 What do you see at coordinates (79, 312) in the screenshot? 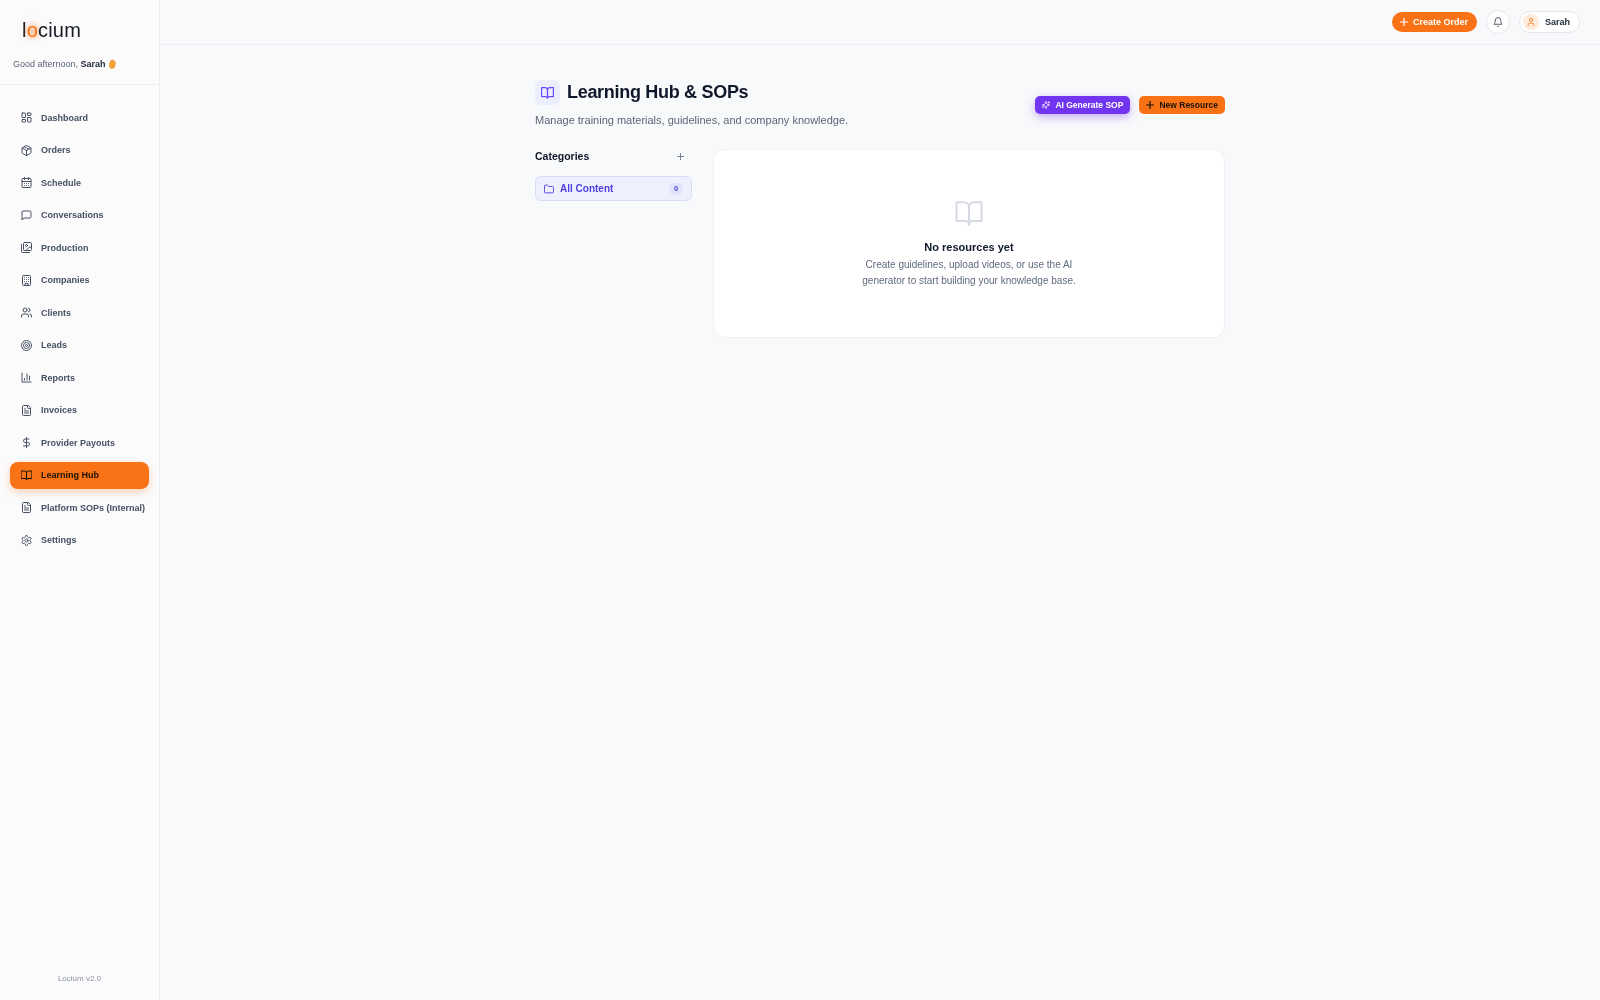
I see `sidebar-nav-item: Clients` at bounding box center [79, 312].